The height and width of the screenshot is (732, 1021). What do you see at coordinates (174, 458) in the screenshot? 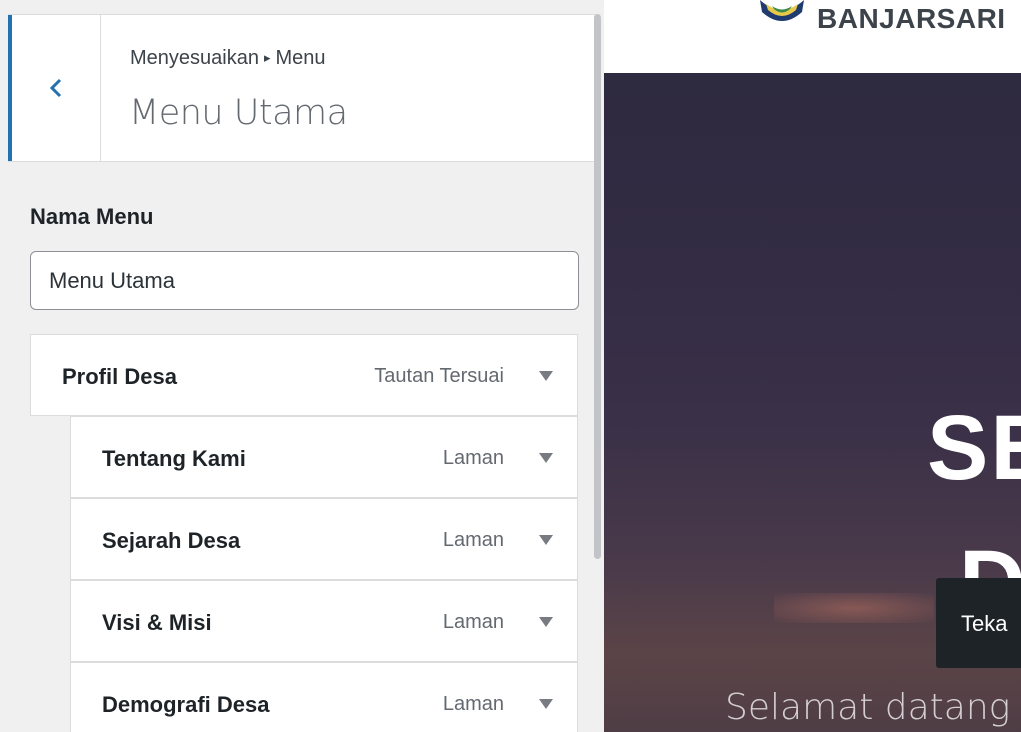
I see `menu-item-title: Tentang Kami` at bounding box center [174, 458].